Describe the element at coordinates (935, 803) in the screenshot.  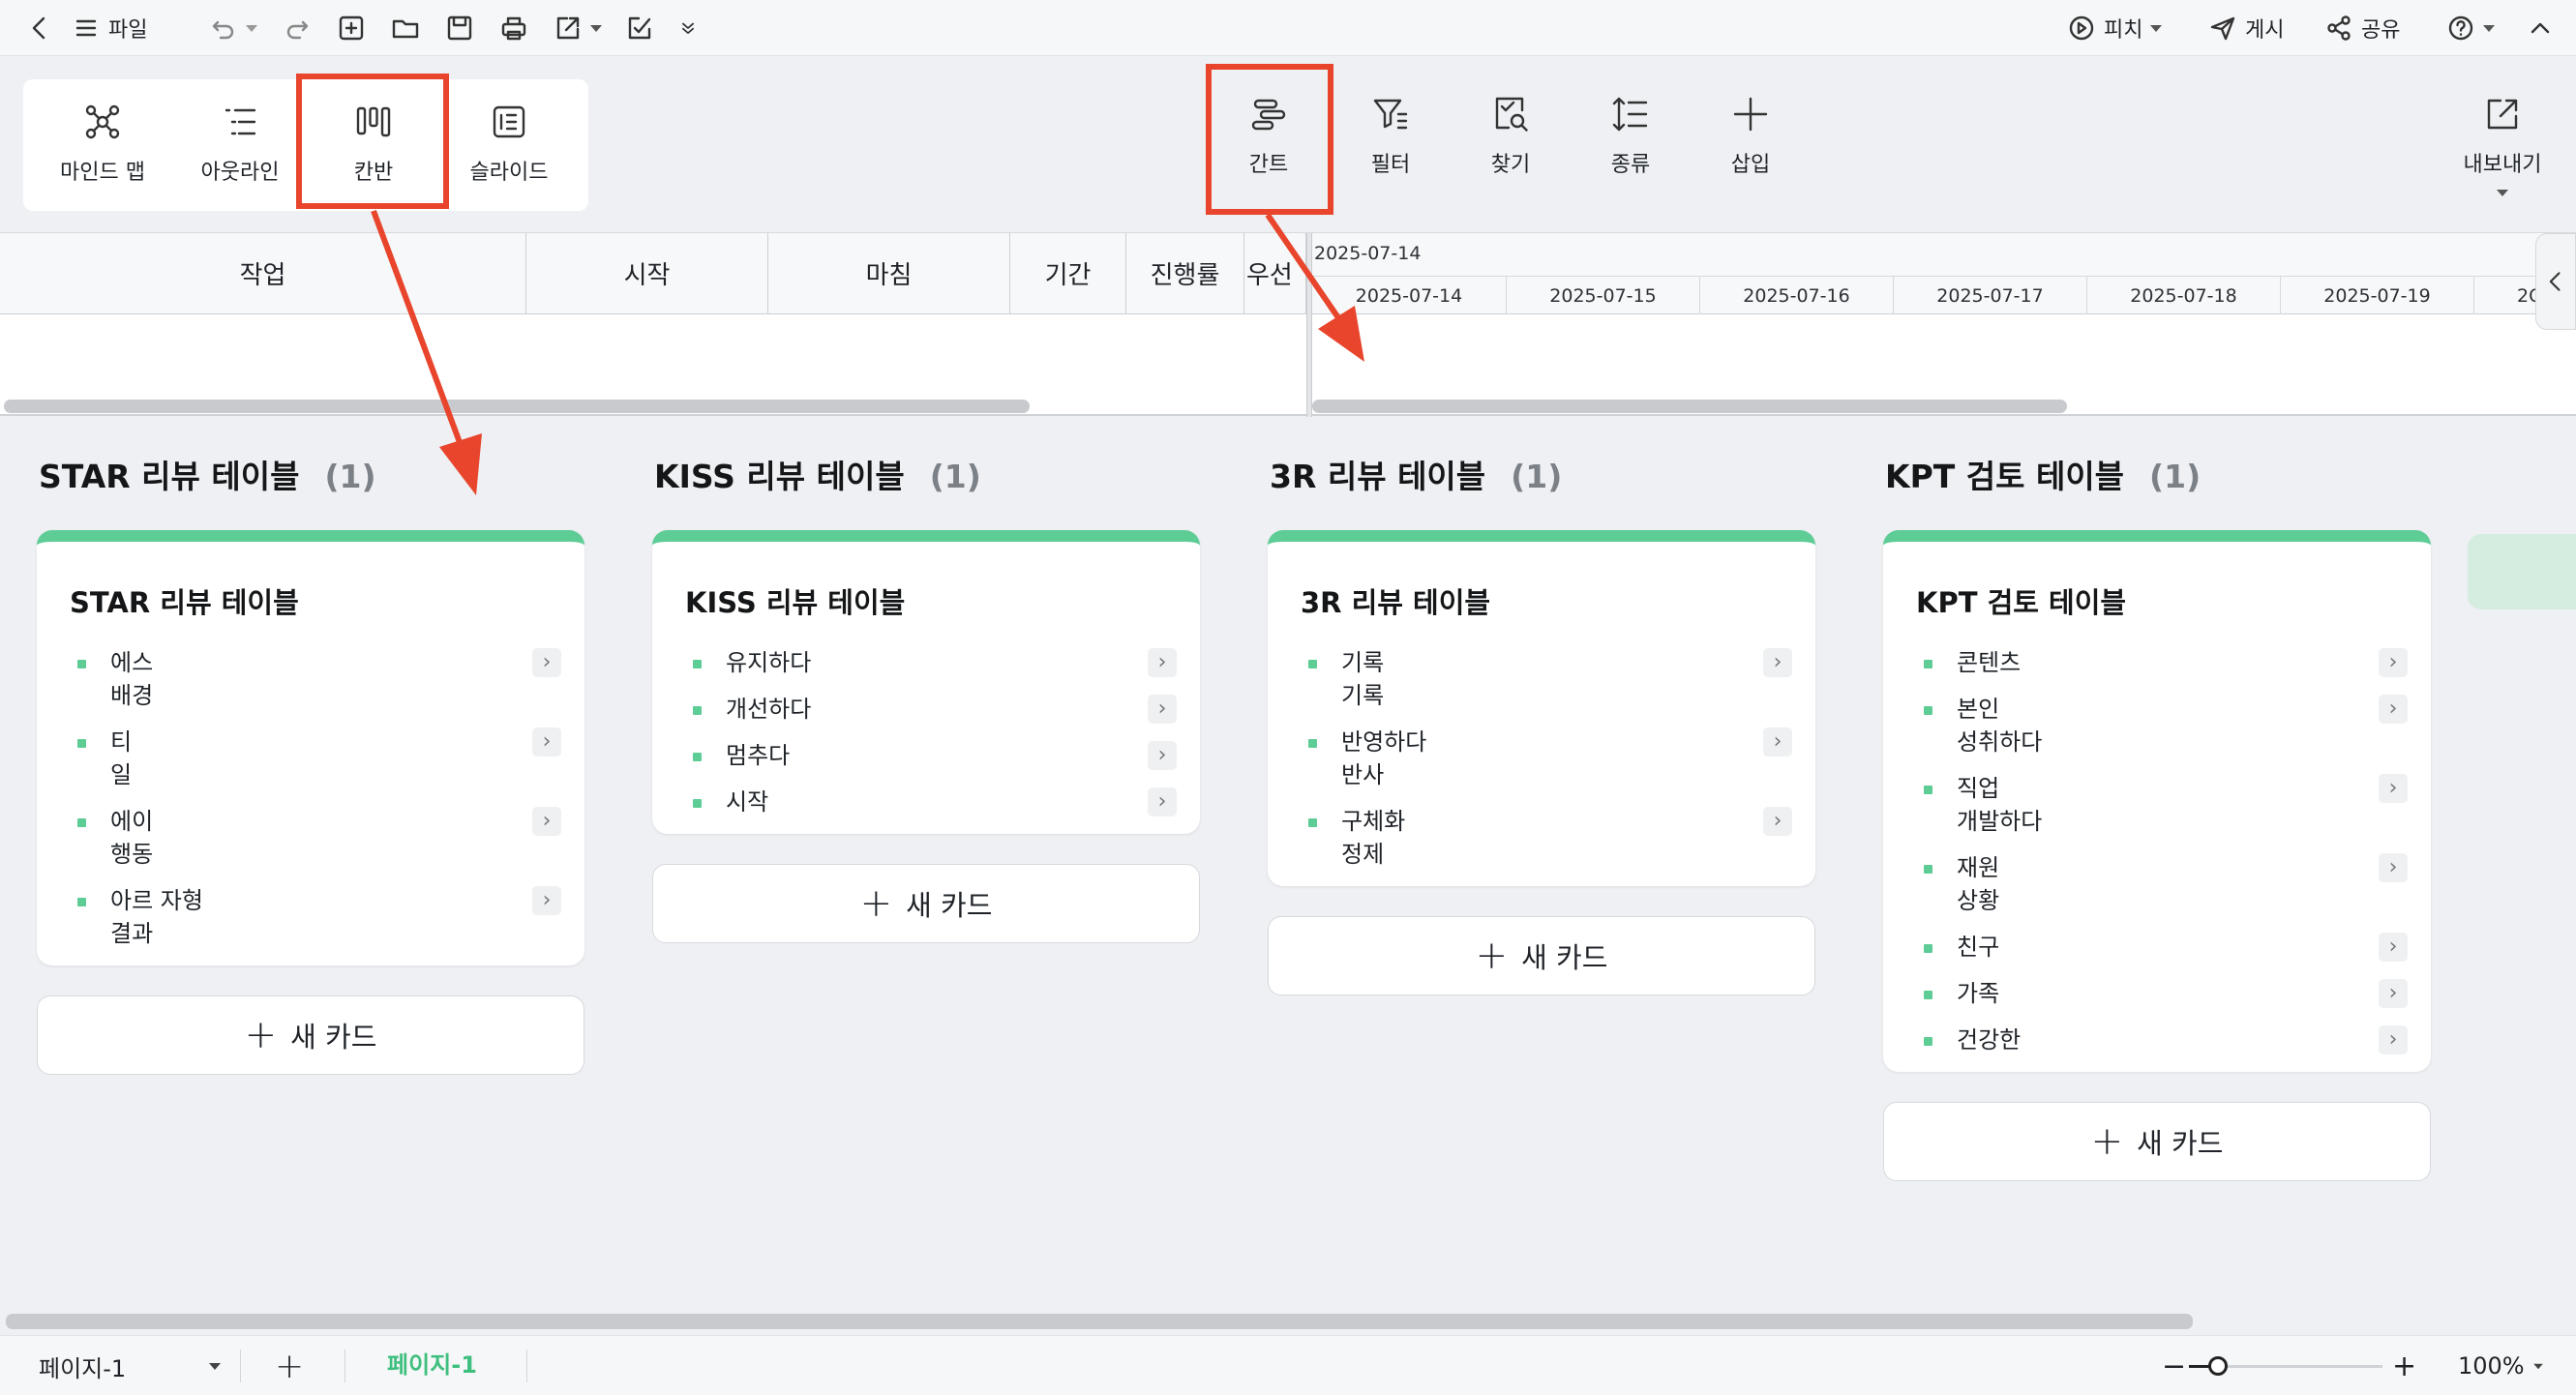
I see `card-item: 시작 ›` at that location.